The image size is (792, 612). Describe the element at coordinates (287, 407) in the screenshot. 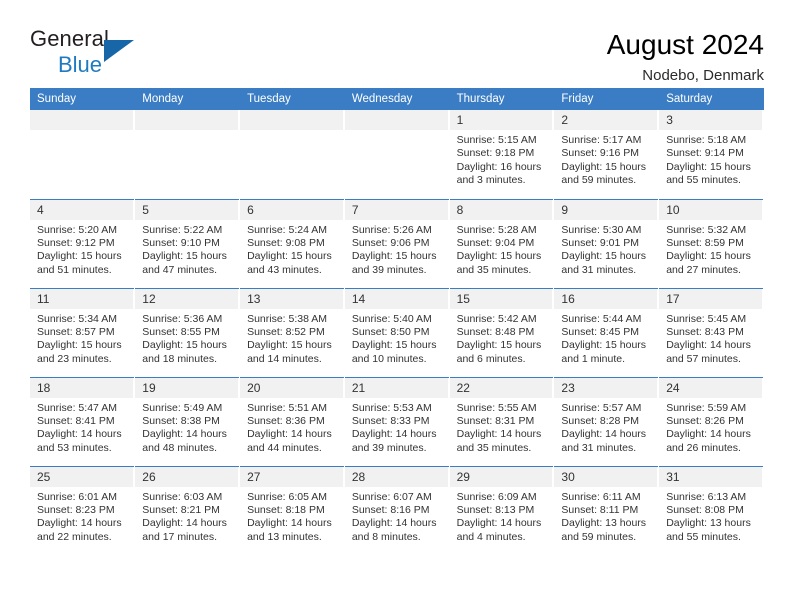

I see `day-detail-sunrise: Sunrise: 5:51 AM` at that location.